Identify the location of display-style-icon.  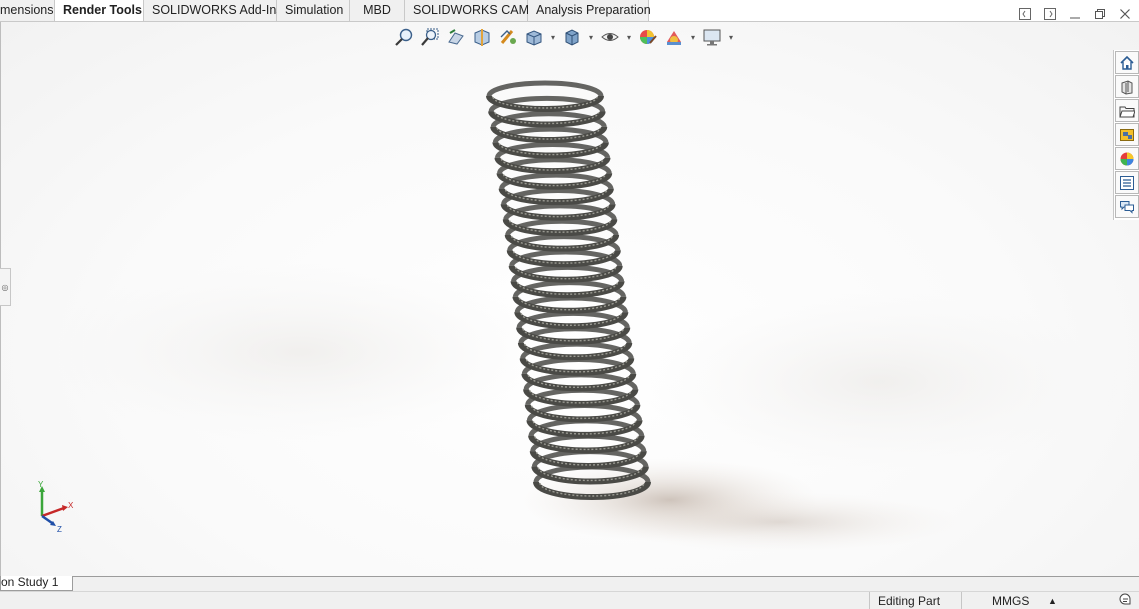
(572, 37).